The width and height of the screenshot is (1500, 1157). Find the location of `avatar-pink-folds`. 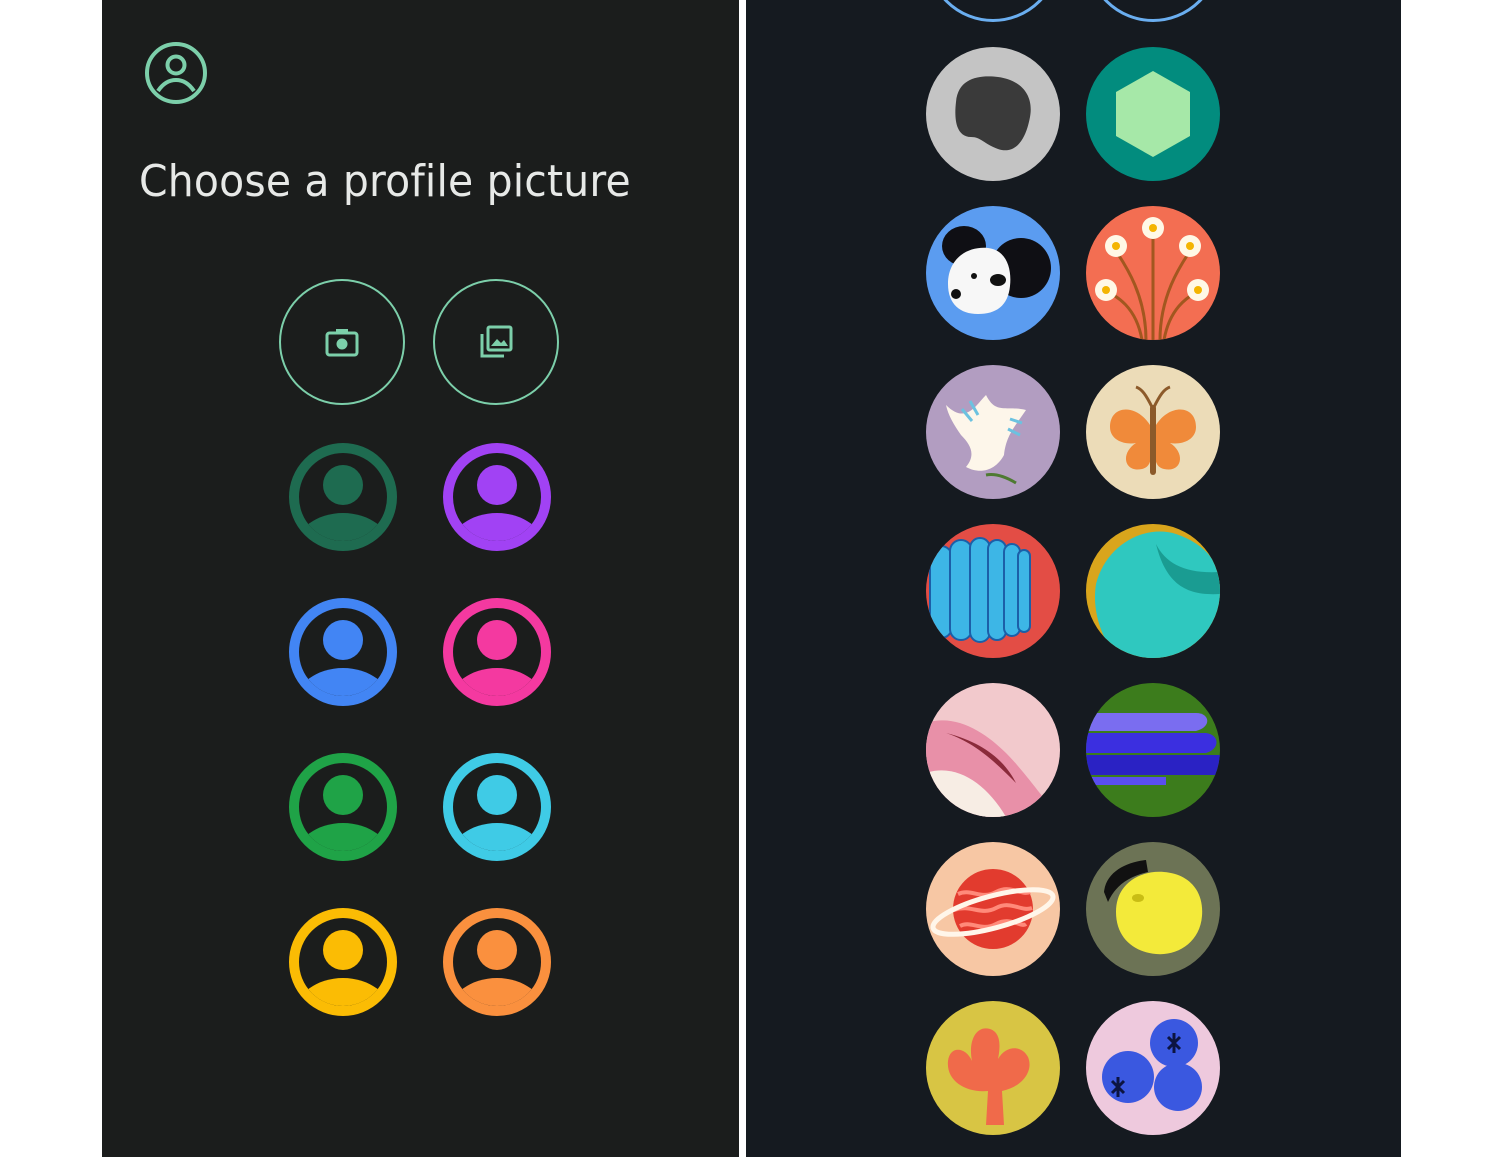

avatar-pink-folds is located at coordinates (993, 750).